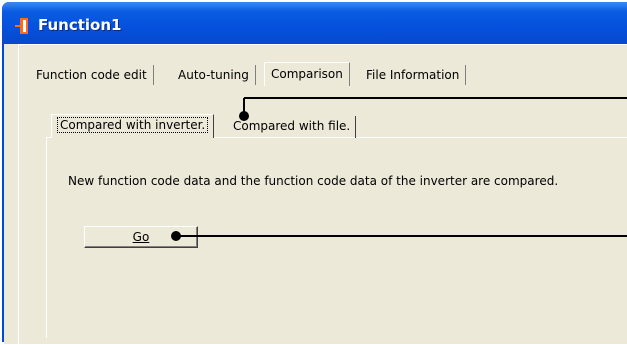  I want to click on subtab-label: Compared with inverter., so click(133, 125).